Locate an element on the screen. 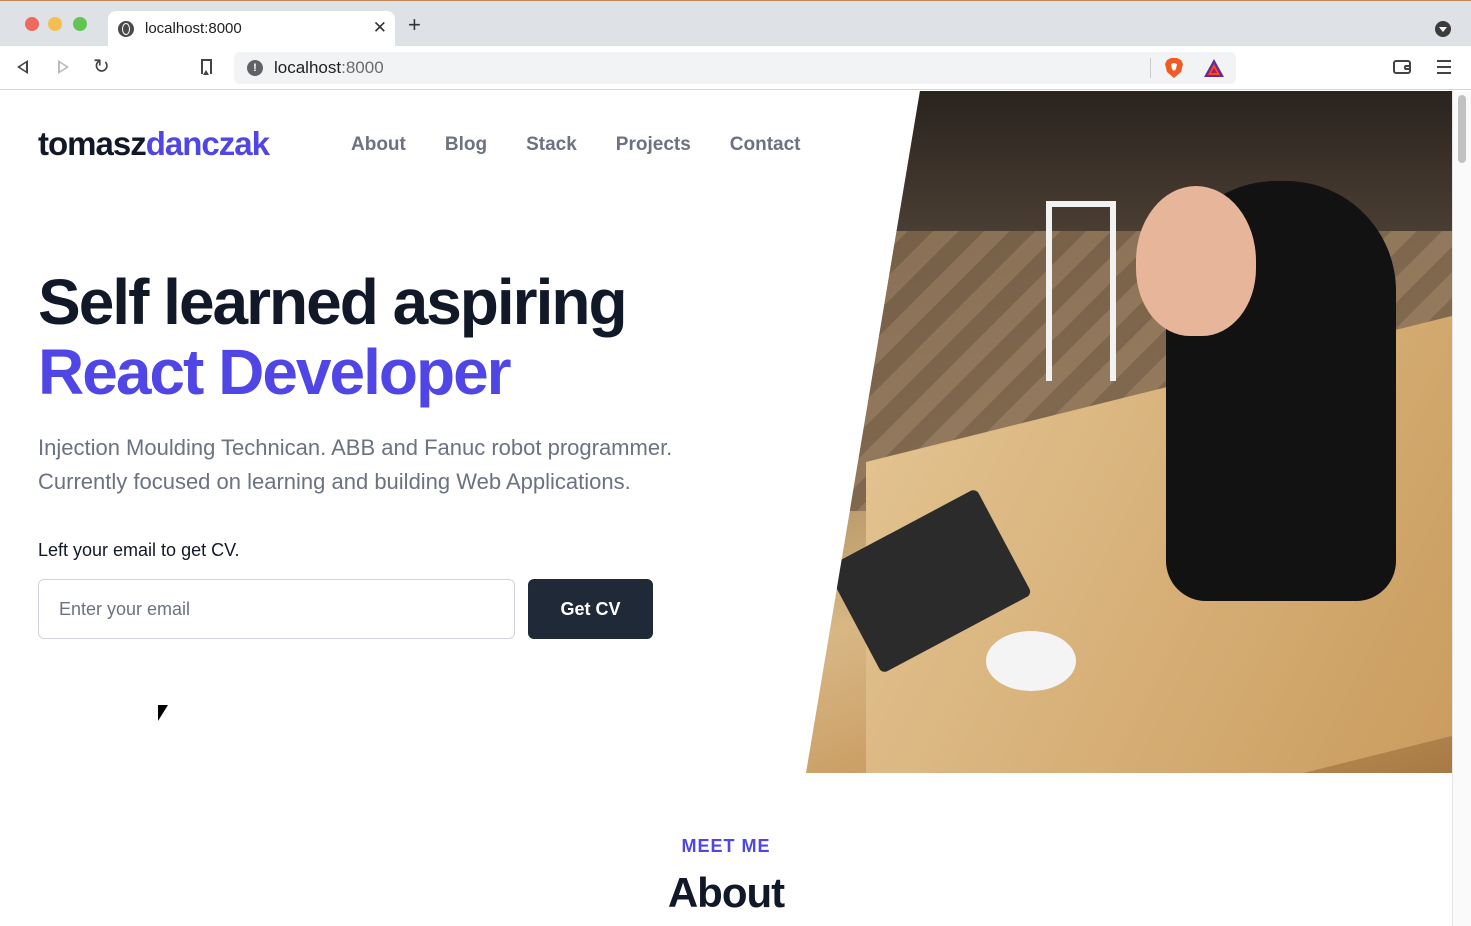 The width and height of the screenshot is (1471, 926). site-logo: tomaszdanczak is located at coordinates (154, 144).